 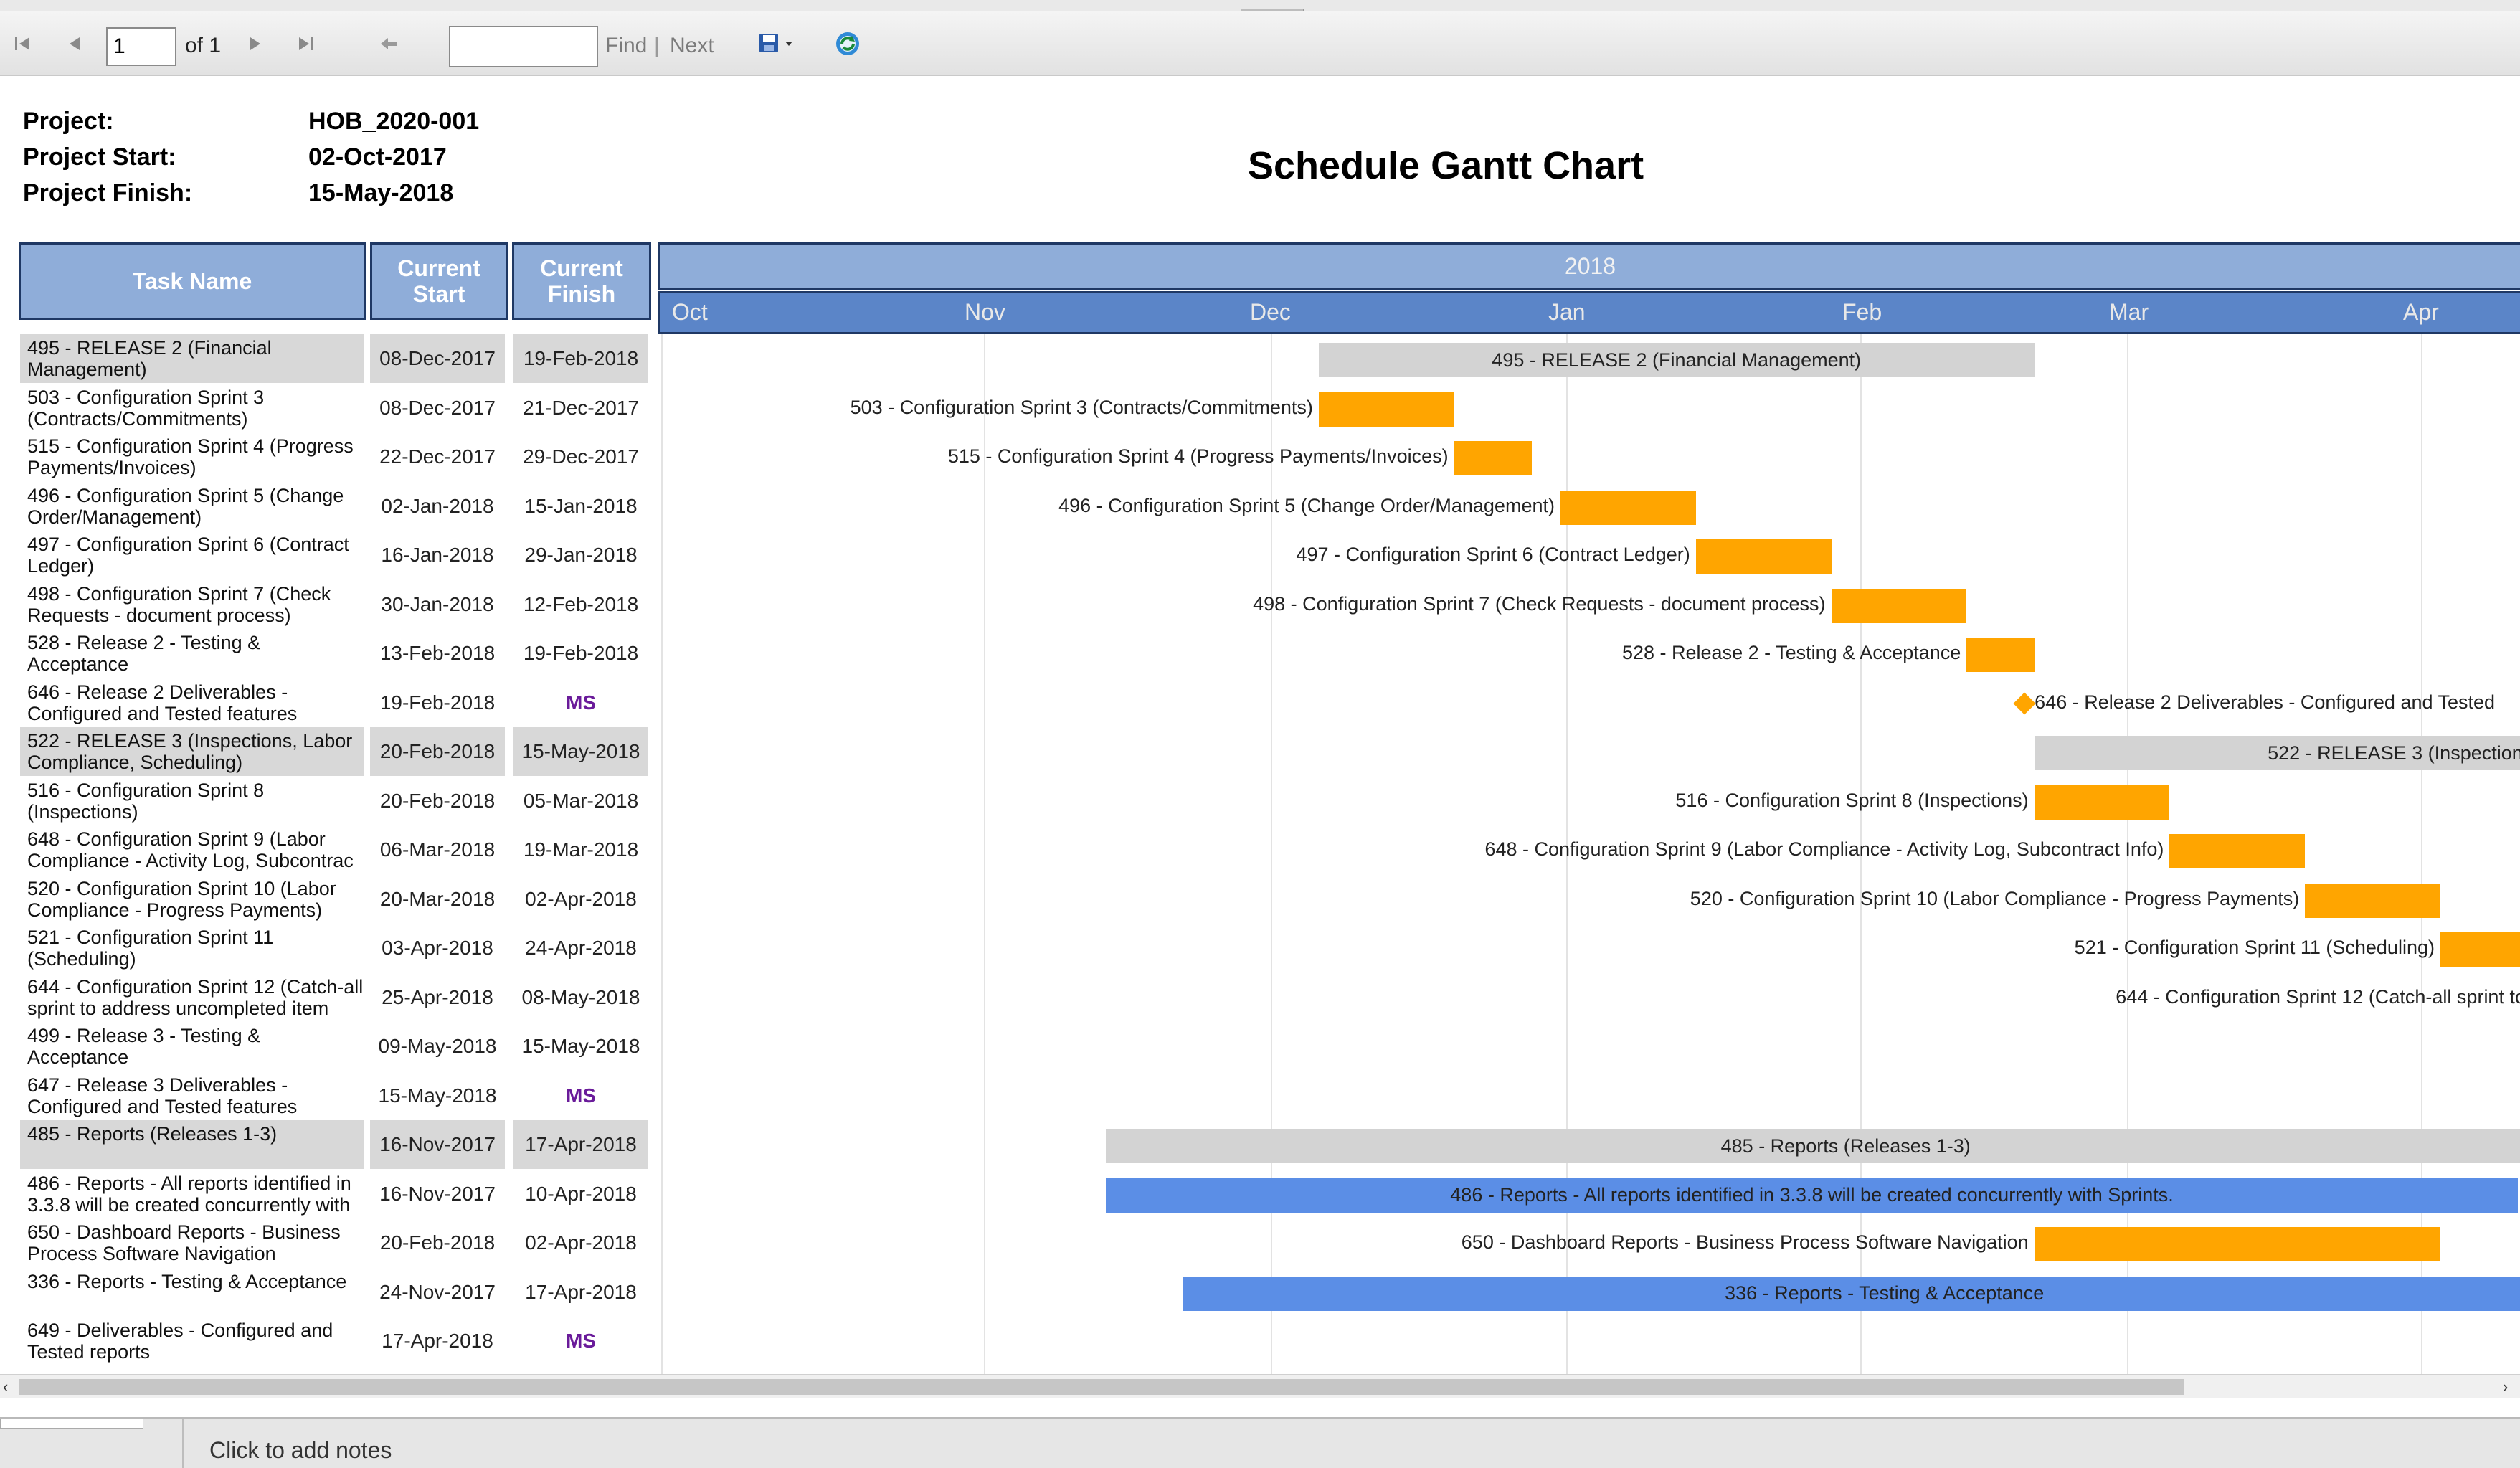 I want to click on summary-bar: 495 - RELEASE 2 (Financial Management), so click(x=1676, y=360).